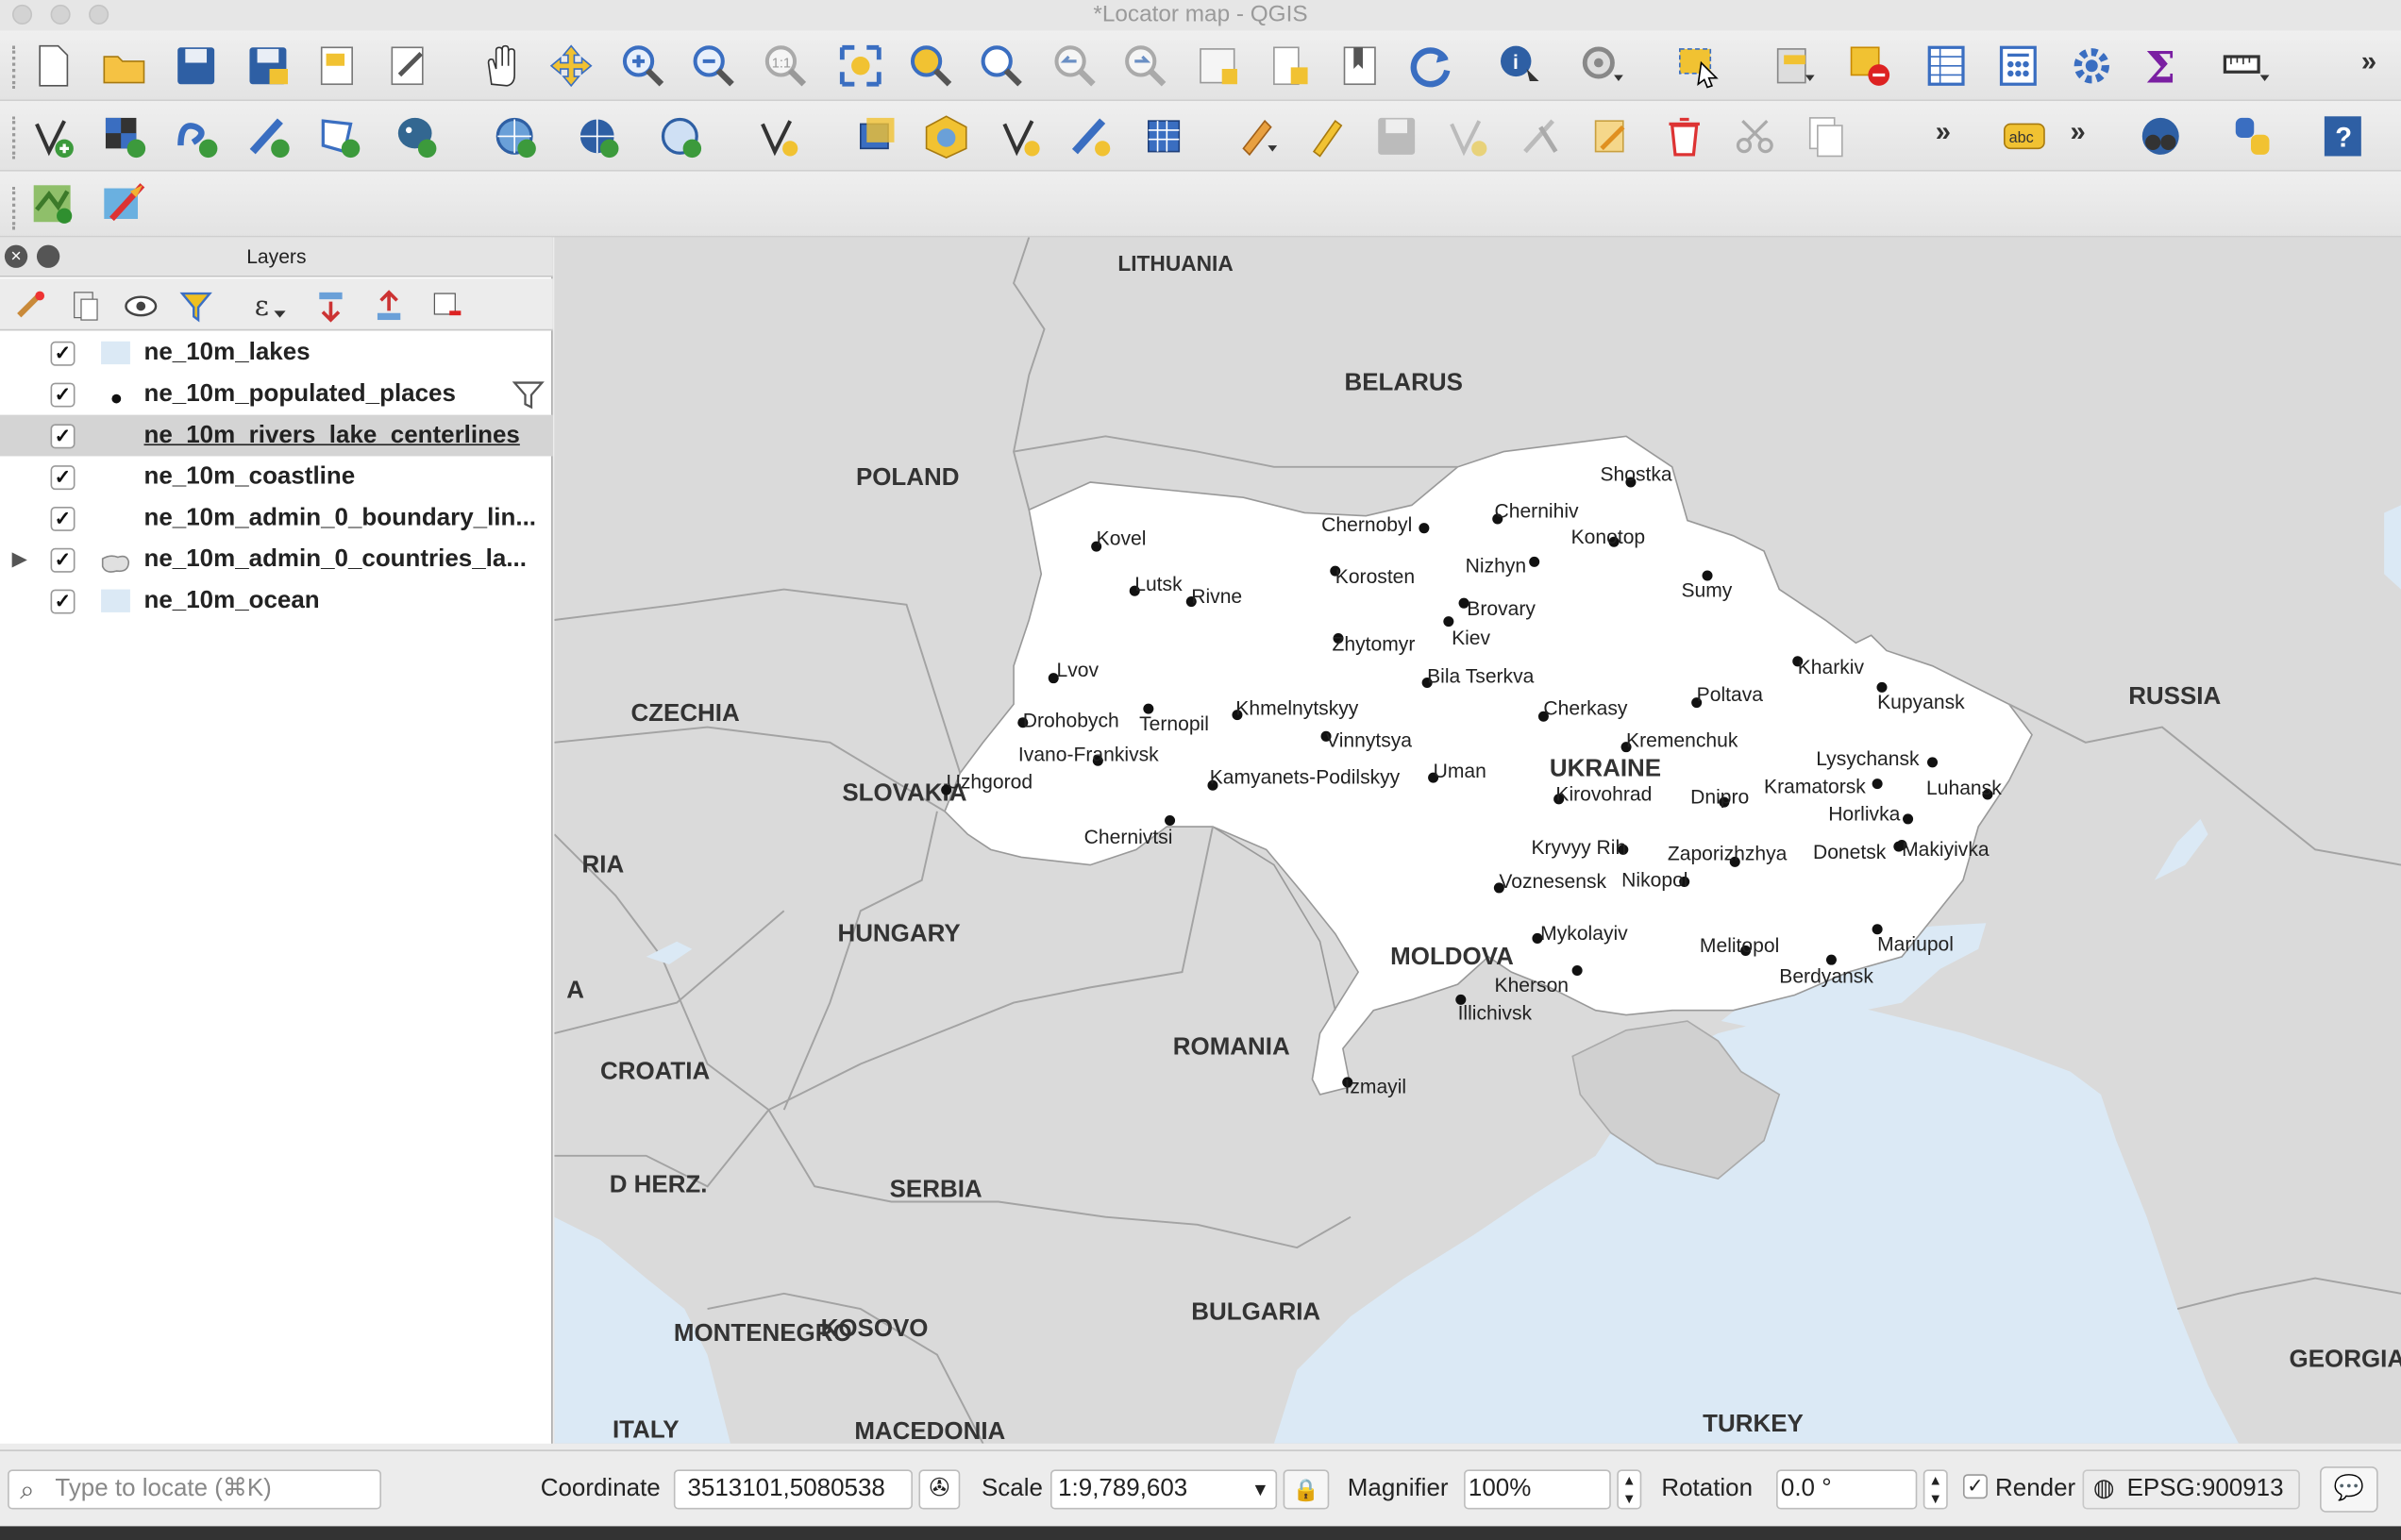 The width and height of the screenshot is (2401, 1540). Describe the element at coordinates (276, 476) in the screenshot. I see `layer-item: ✓ ne_10m_coastline` at that location.